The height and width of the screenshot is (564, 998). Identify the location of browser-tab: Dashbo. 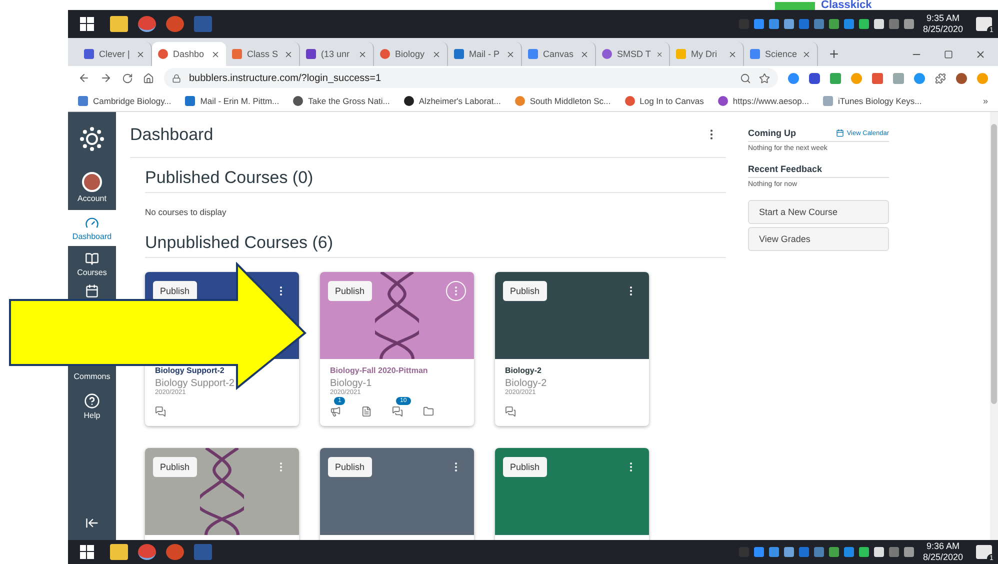
(189, 54).